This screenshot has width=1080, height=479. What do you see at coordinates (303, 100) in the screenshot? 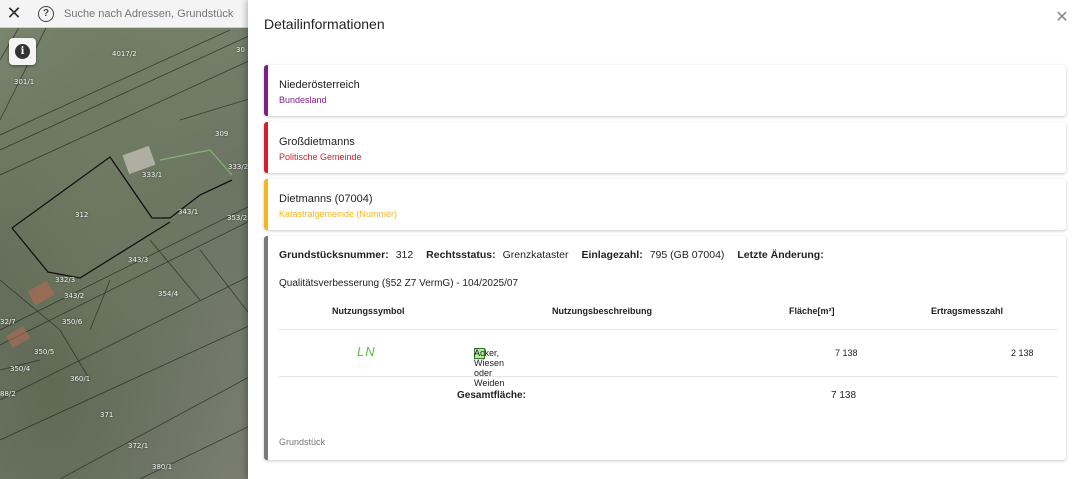
I see `bundesland-subtitle: Bundesland` at bounding box center [303, 100].